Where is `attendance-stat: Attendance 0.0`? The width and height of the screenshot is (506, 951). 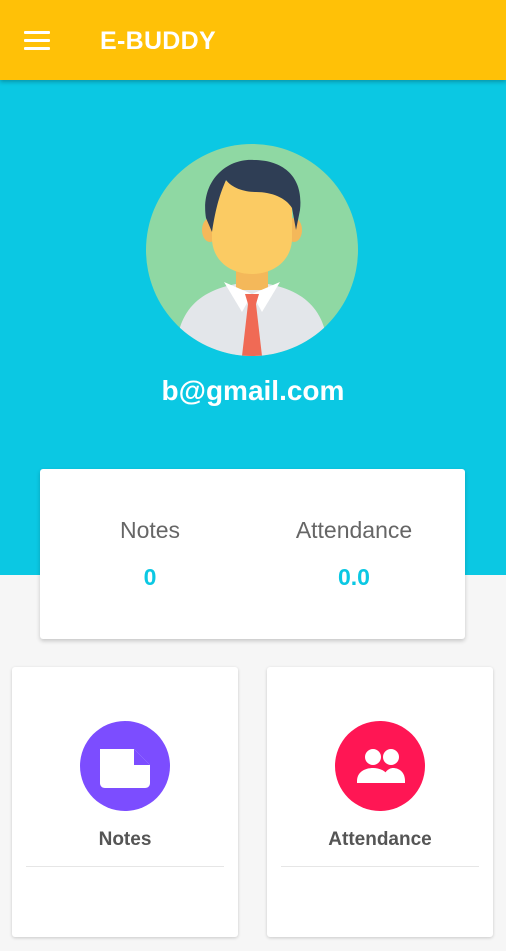 attendance-stat: Attendance 0.0 is located at coordinates (354, 554).